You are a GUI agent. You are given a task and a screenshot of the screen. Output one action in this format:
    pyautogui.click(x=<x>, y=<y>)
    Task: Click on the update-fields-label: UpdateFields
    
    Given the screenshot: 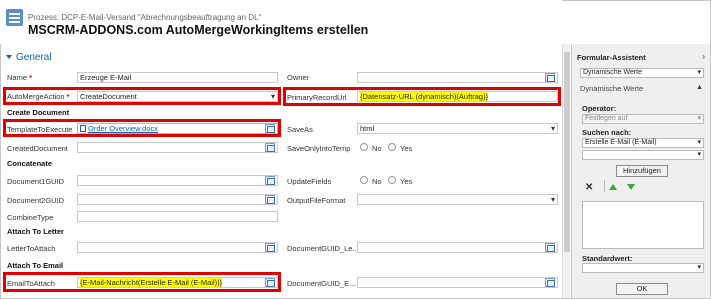 What is the action you would take?
    pyautogui.click(x=309, y=181)
    